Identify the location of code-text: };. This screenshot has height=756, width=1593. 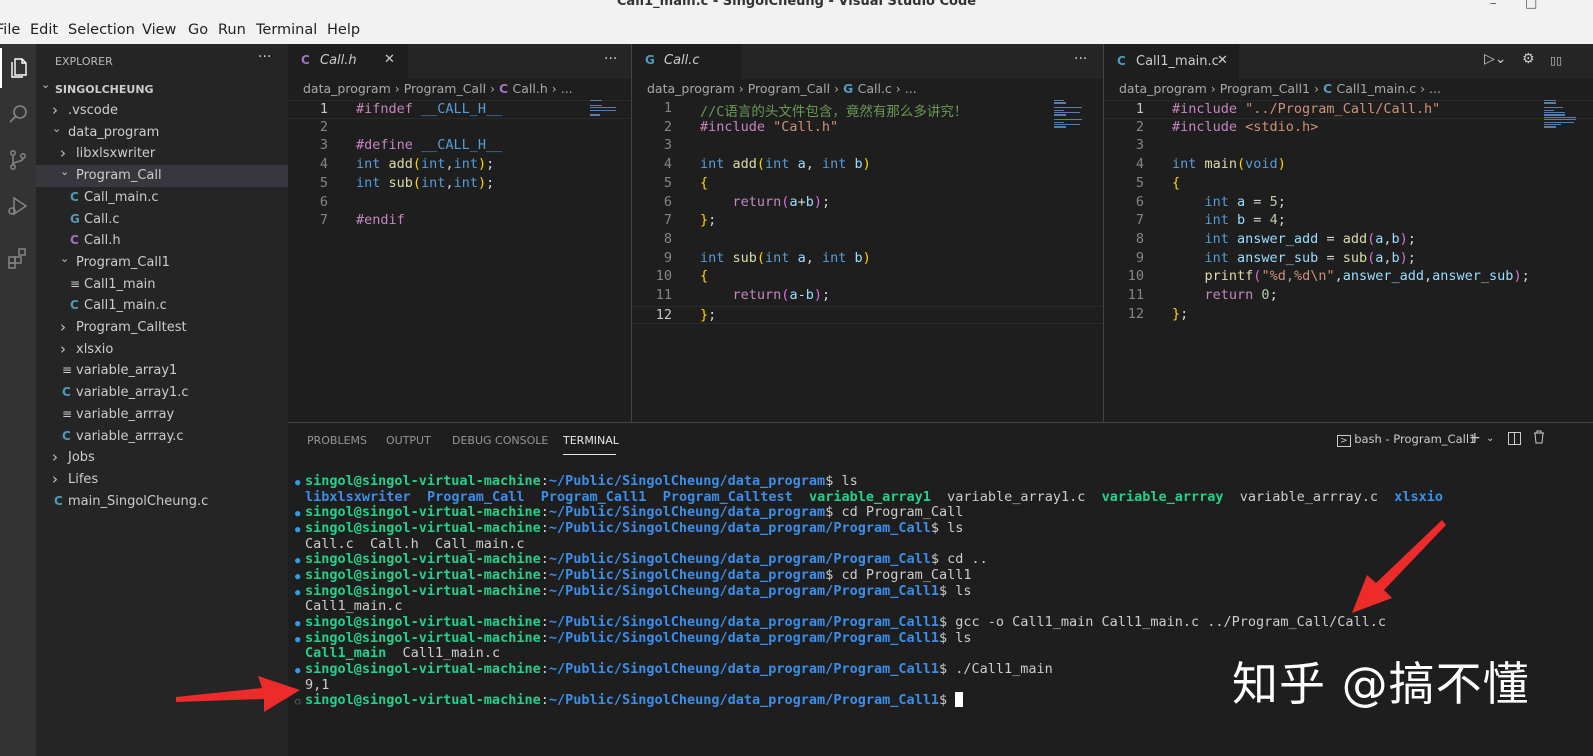
(1180, 314).